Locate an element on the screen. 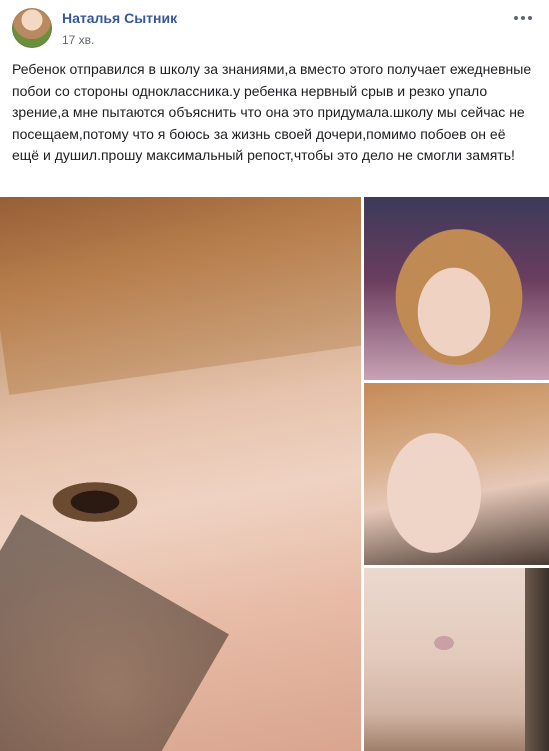 This screenshot has width=549, height=751. post-timestamp: 17 хв. is located at coordinates (78, 40).